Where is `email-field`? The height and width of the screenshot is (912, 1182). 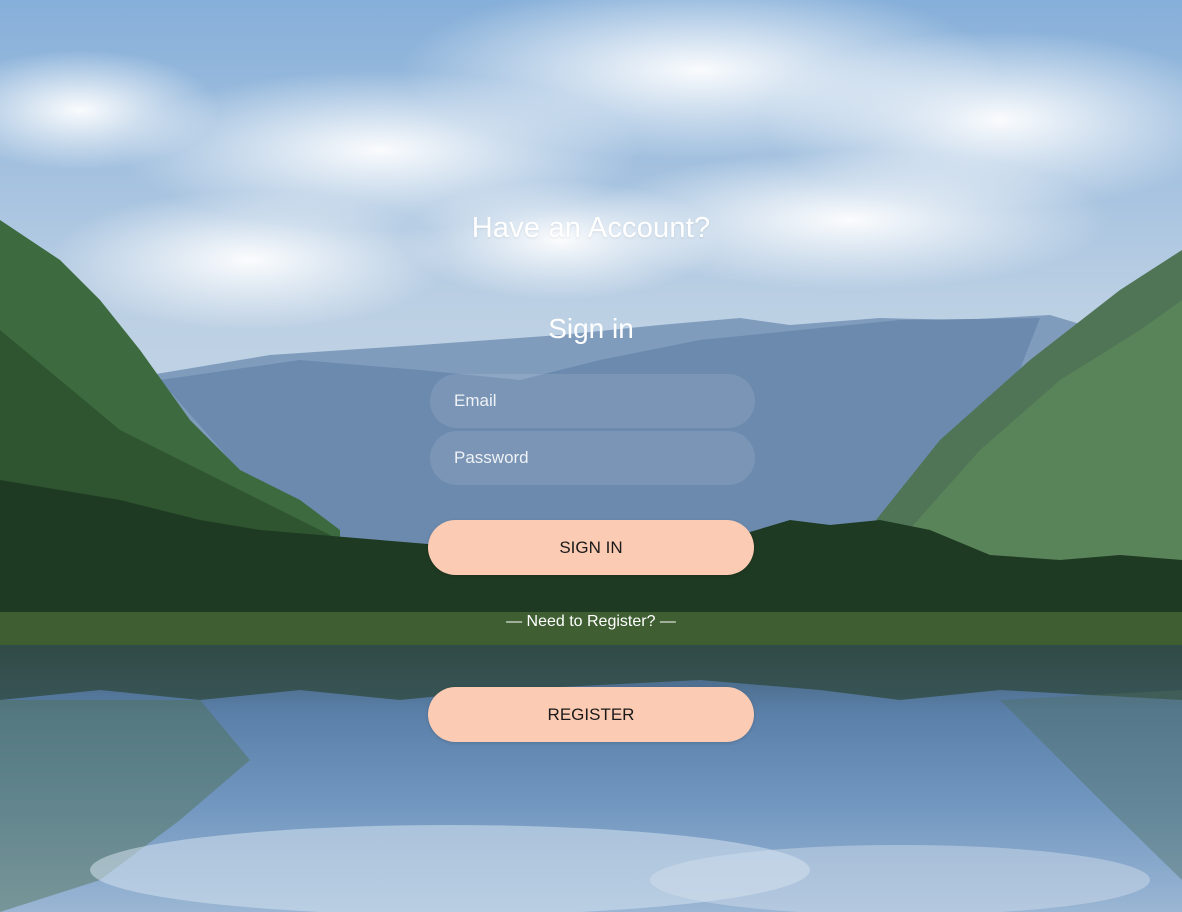
email-field is located at coordinates (592, 401).